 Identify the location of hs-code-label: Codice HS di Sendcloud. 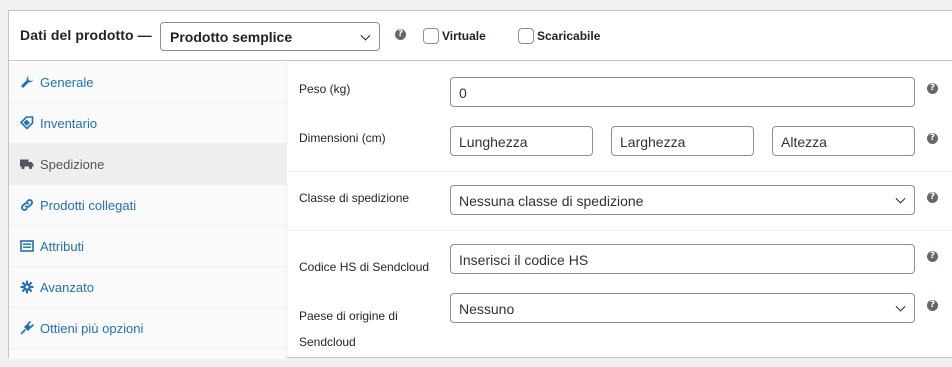
(364, 267).